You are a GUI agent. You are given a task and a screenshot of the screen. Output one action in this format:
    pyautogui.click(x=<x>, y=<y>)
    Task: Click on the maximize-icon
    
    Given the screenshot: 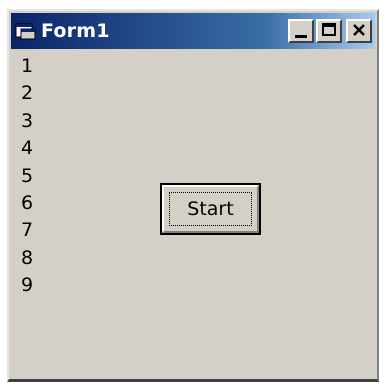 What is the action you would take?
    pyautogui.click(x=329, y=29)
    